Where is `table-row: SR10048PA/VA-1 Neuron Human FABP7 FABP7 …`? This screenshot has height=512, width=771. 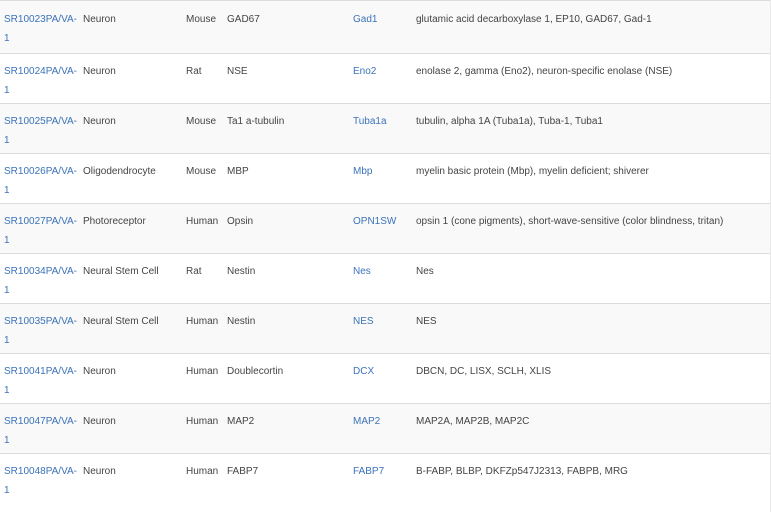 table-row: SR10048PA/VA-1 Neuron Human FABP7 FABP7 … is located at coordinates (385, 480).